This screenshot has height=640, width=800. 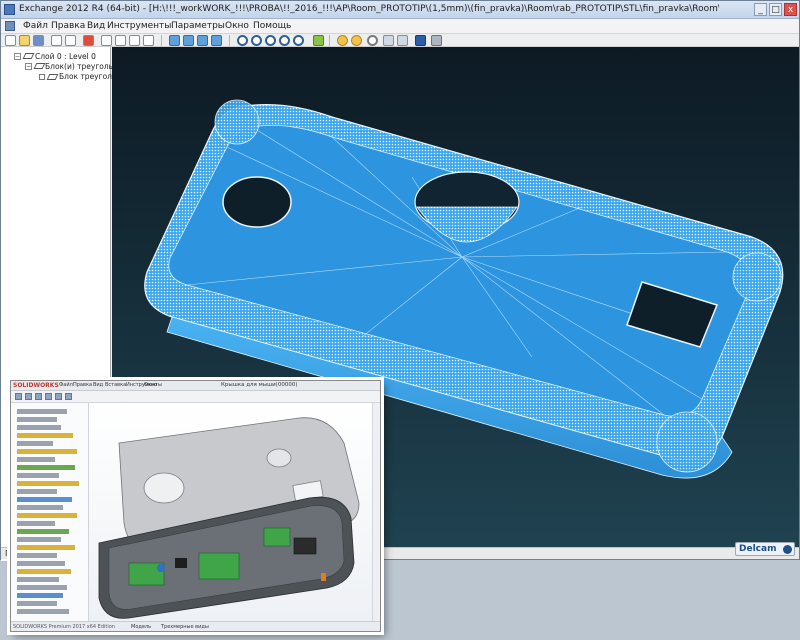 I want to click on select-icon, so click(x=420, y=40).